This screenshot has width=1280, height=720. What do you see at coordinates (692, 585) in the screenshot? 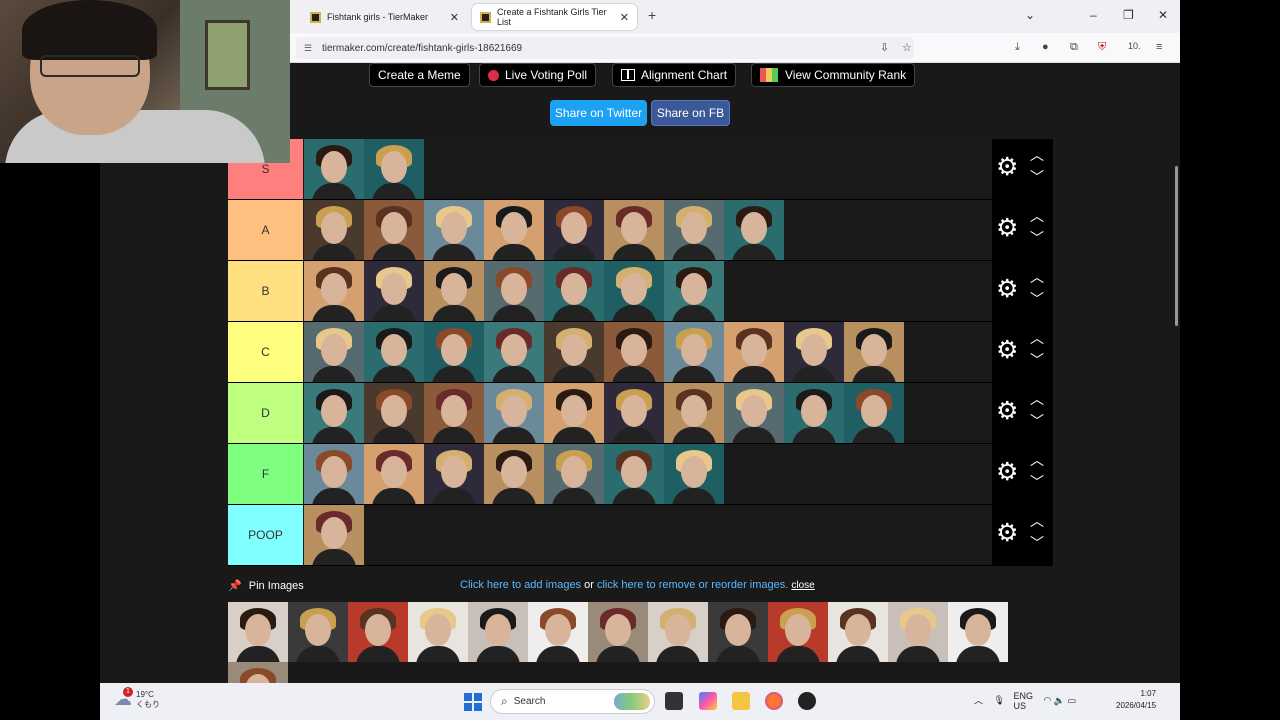
I see `remove-reorder-link: click here to remove or reorder images.` at bounding box center [692, 585].